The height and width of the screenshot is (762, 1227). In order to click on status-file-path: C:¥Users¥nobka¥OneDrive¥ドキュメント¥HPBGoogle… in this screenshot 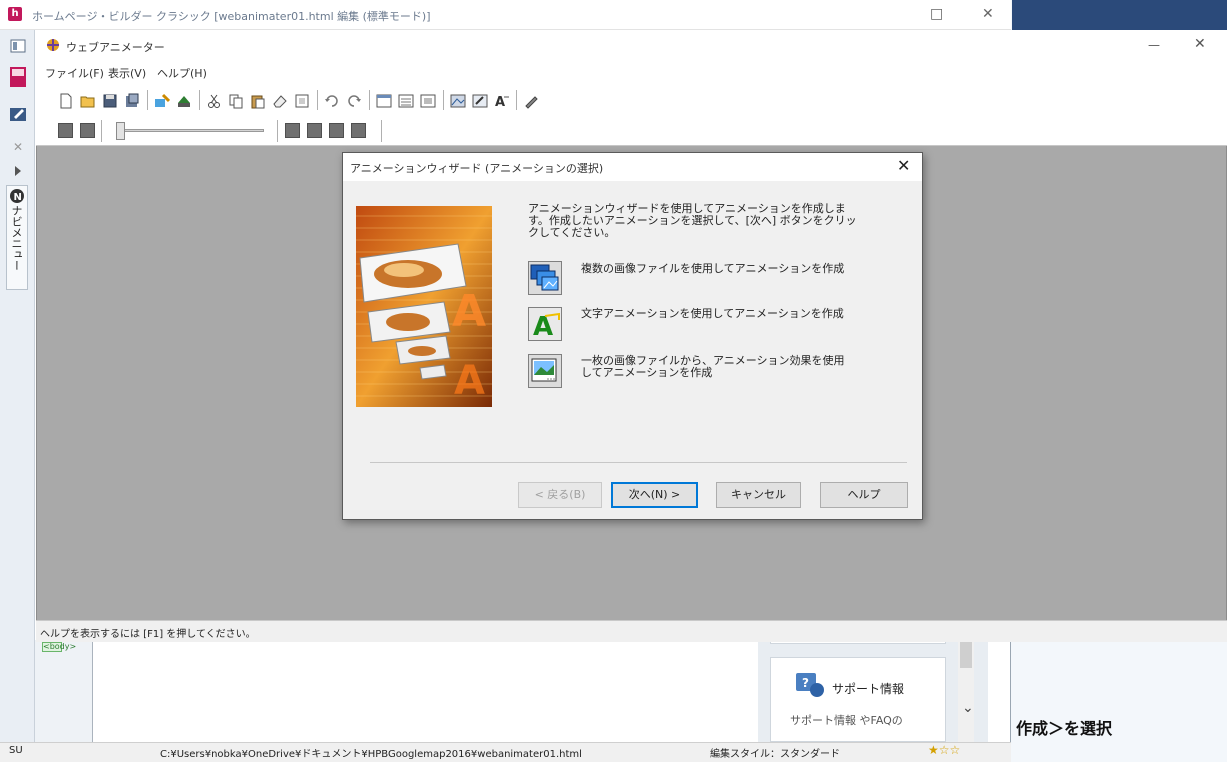, I will do `click(371, 754)`.